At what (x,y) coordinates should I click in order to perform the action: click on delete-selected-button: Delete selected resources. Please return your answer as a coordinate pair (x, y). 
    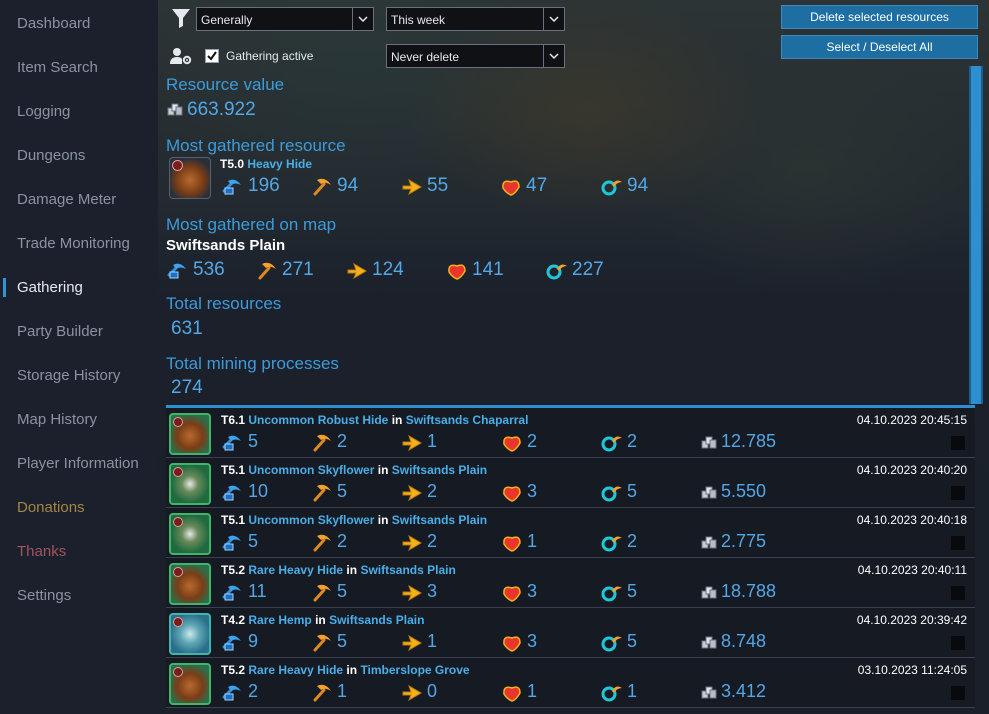
    Looking at the image, I should click on (879, 17).